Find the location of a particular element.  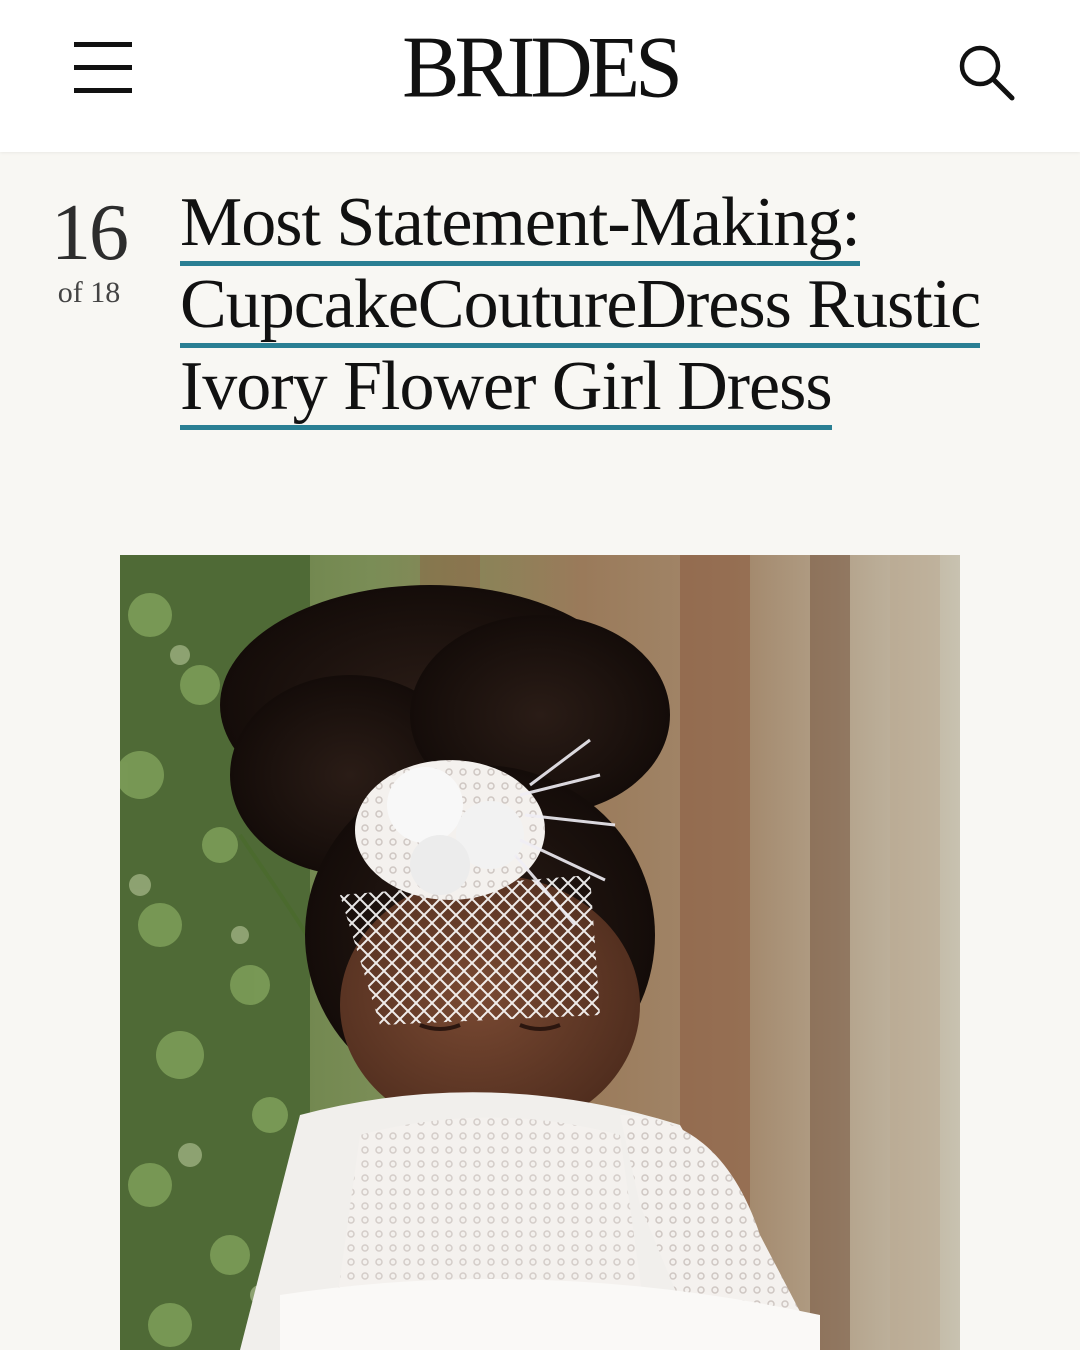

search-icon is located at coordinates (985, 71).